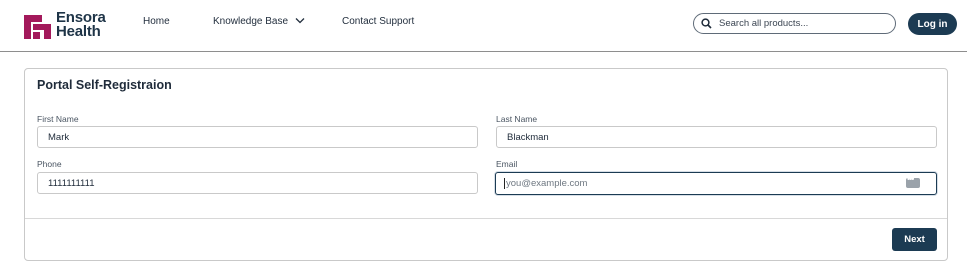 The height and width of the screenshot is (271, 967). Describe the element at coordinates (507, 164) in the screenshot. I see `email-label: Email` at that location.